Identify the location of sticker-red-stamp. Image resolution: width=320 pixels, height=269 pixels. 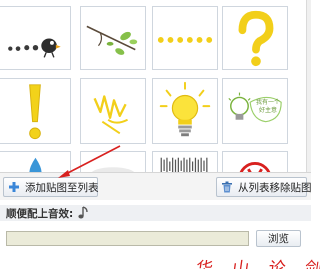
(255, 161).